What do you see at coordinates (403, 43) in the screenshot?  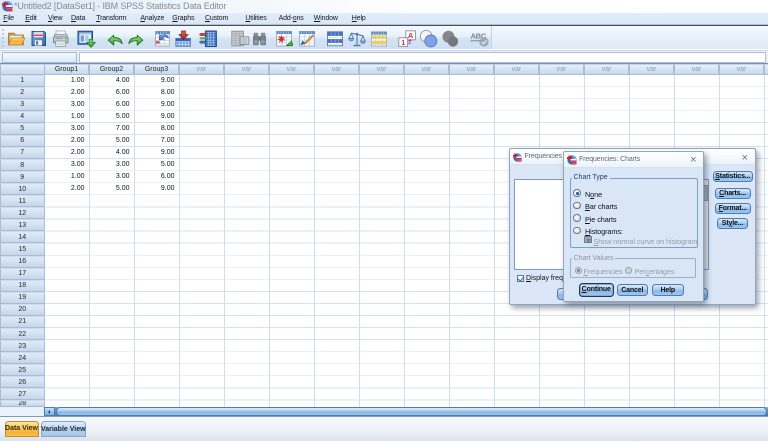 I see `svg-text: 1` at bounding box center [403, 43].